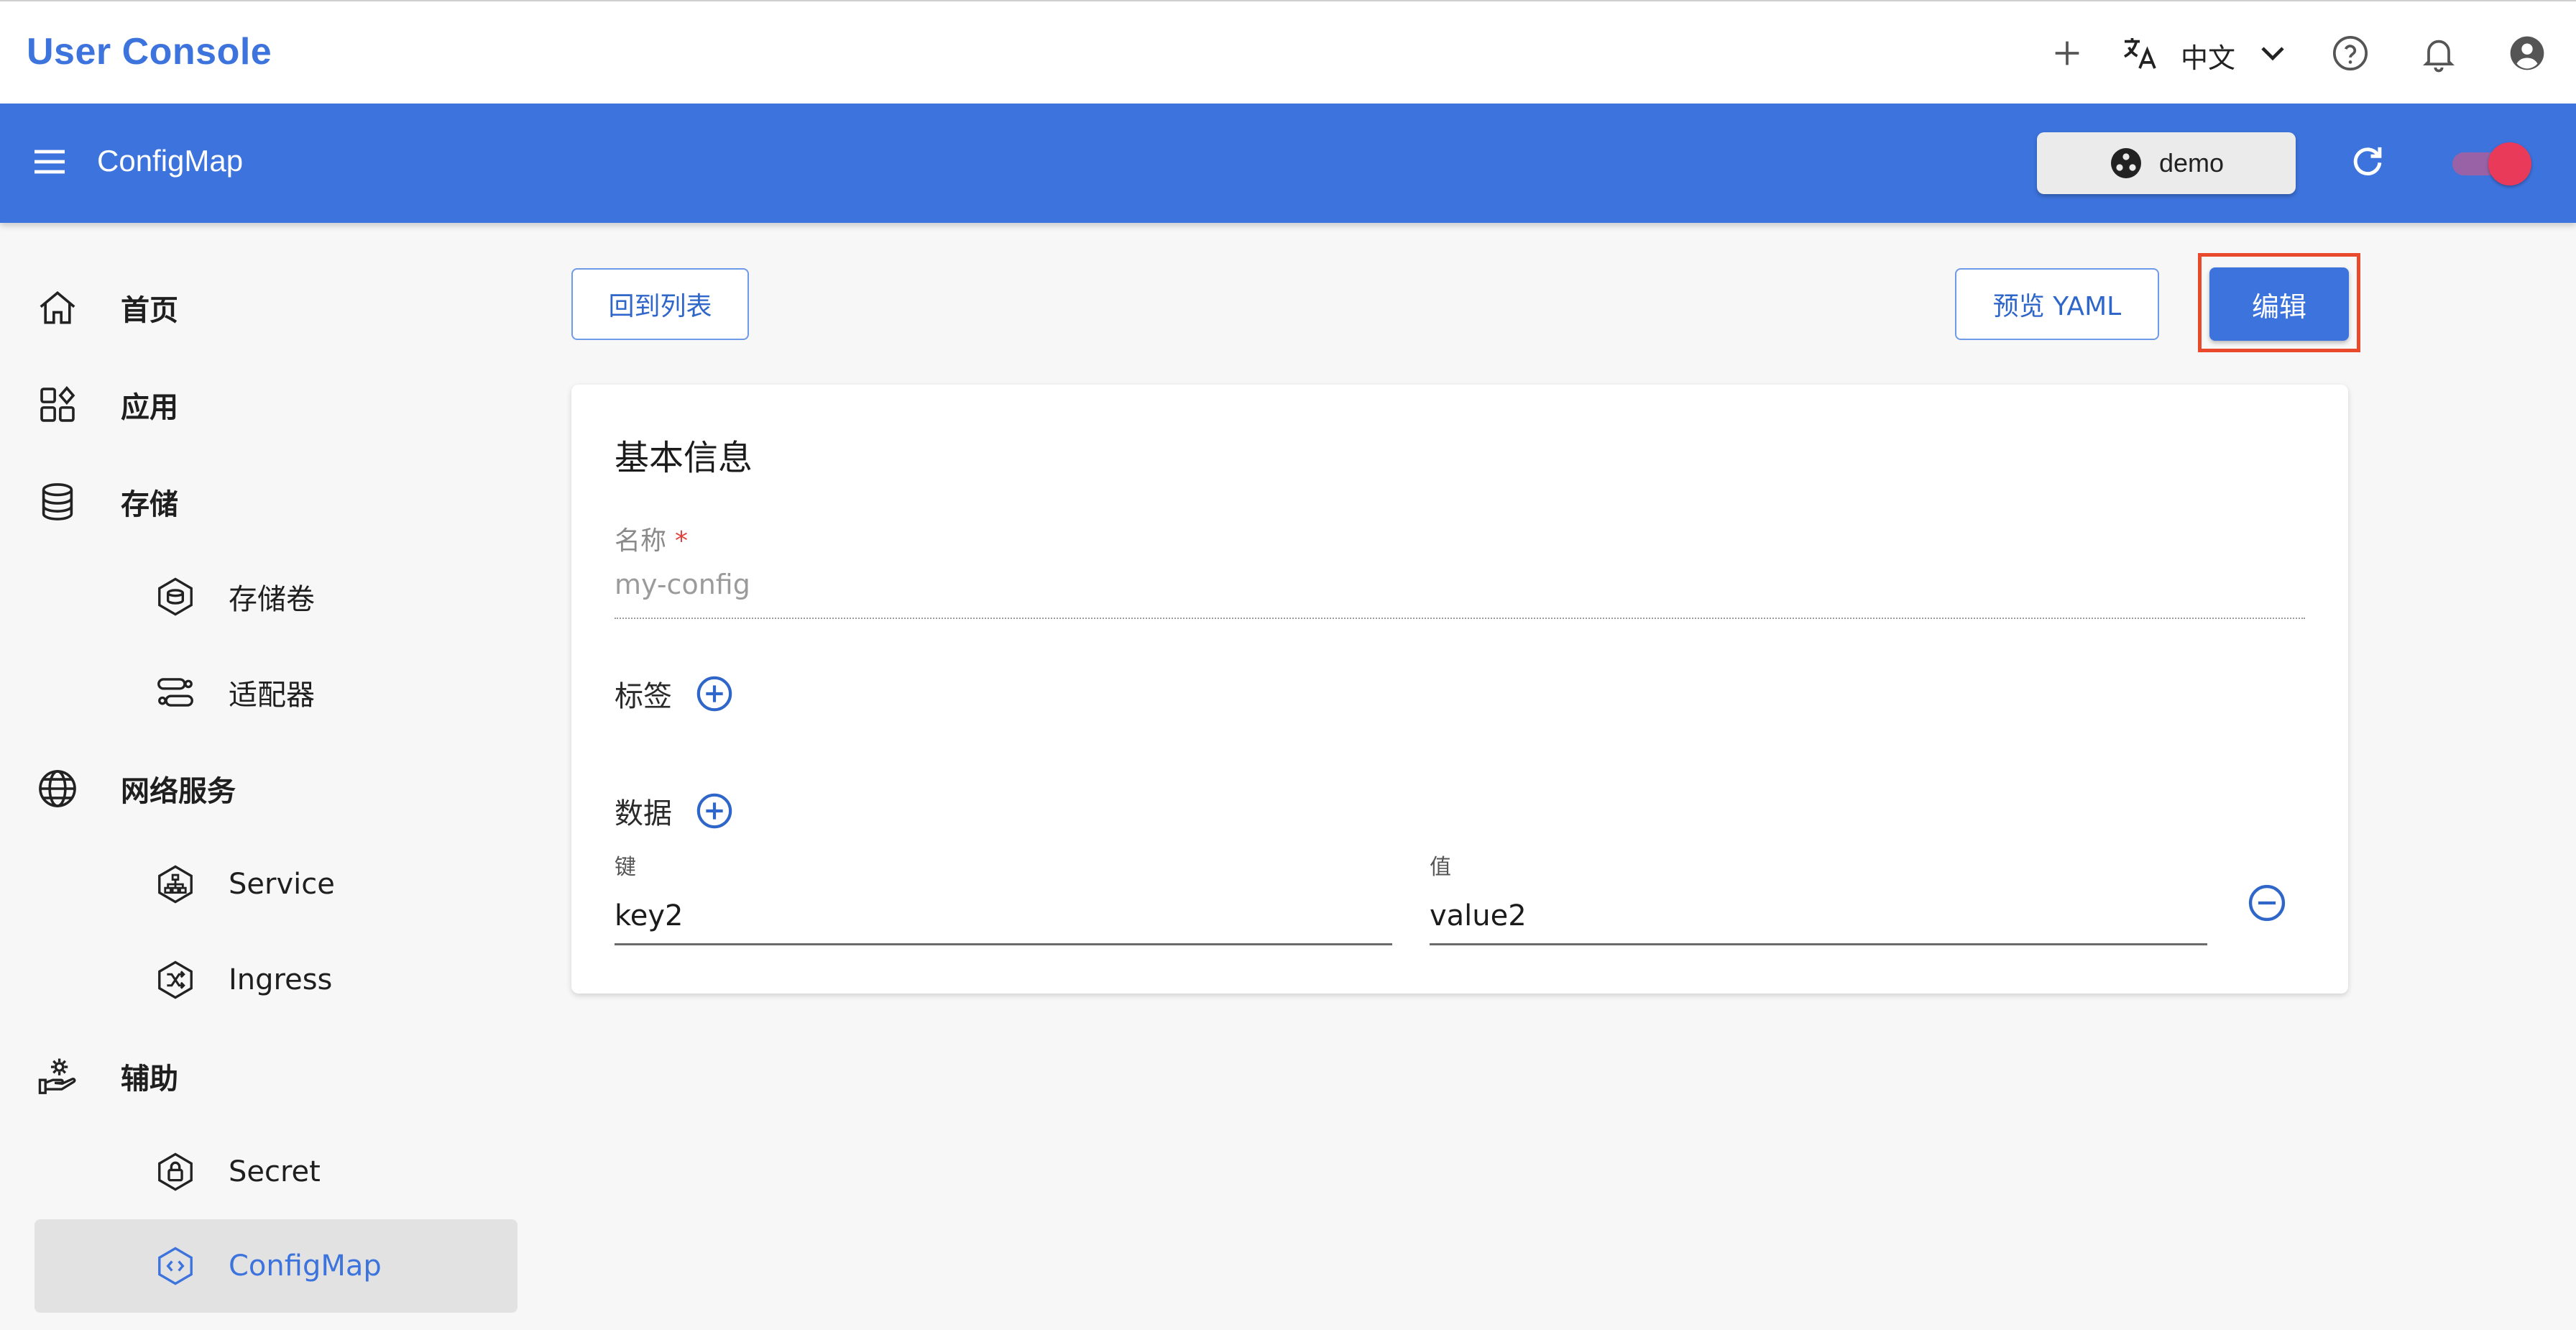 The height and width of the screenshot is (1330, 2576). What do you see at coordinates (175, 597) in the screenshot?
I see `volume-icon` at bounding box center [175, 597].